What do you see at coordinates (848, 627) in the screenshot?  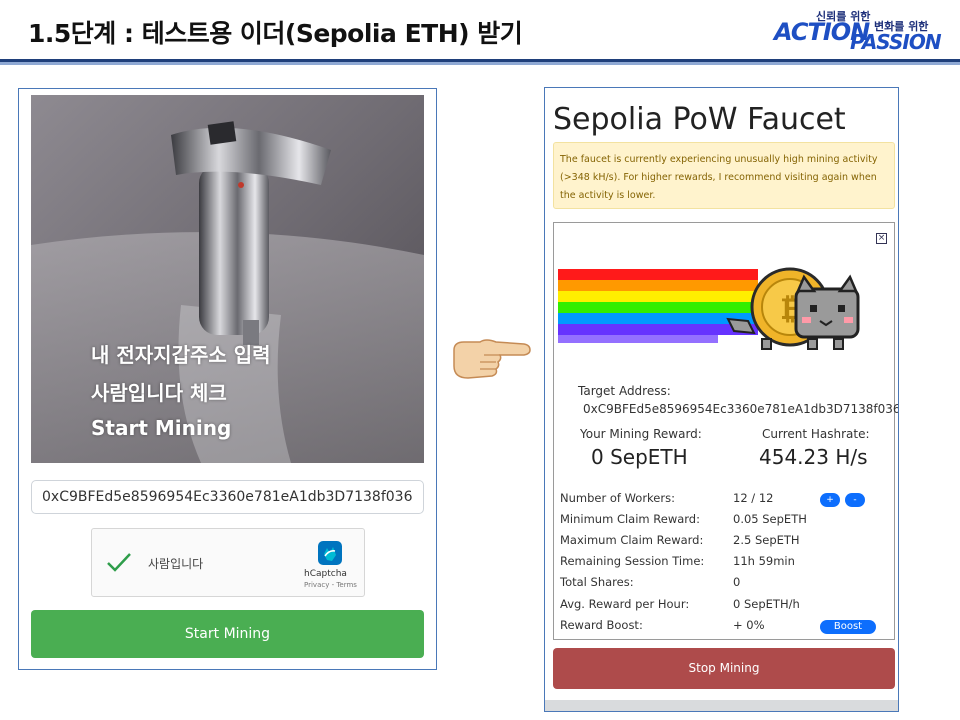 I see `boost-button: Boost` at bounding box center [848, 627].